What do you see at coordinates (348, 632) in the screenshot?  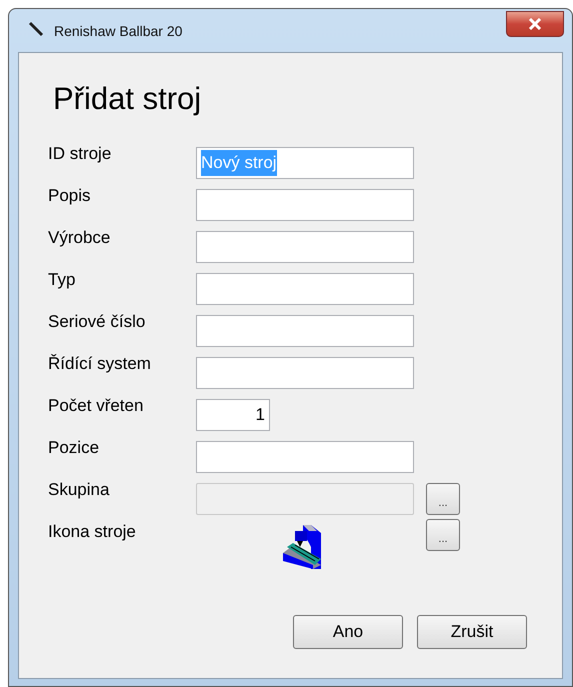 I see `dialog-button: Ano` at bounding box center [348, 632].